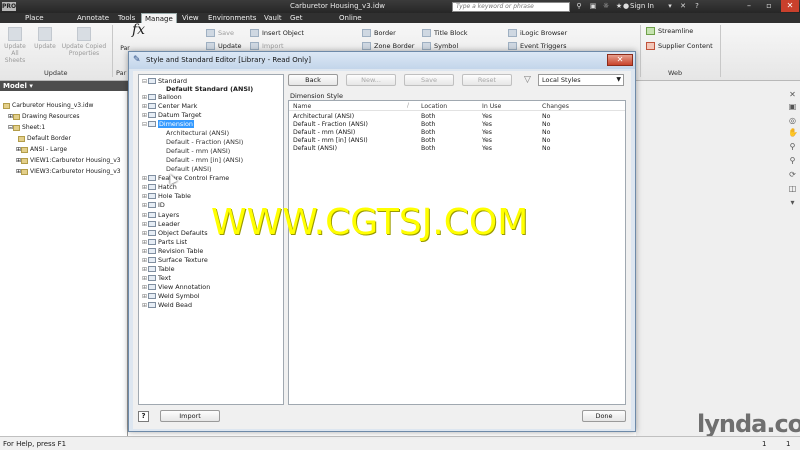  What do you see at coordinates (41, 149) in the screenshot?
I see `browser-item-title-block: ⊞ ANSI - Large` at bounding box center [41, 149].